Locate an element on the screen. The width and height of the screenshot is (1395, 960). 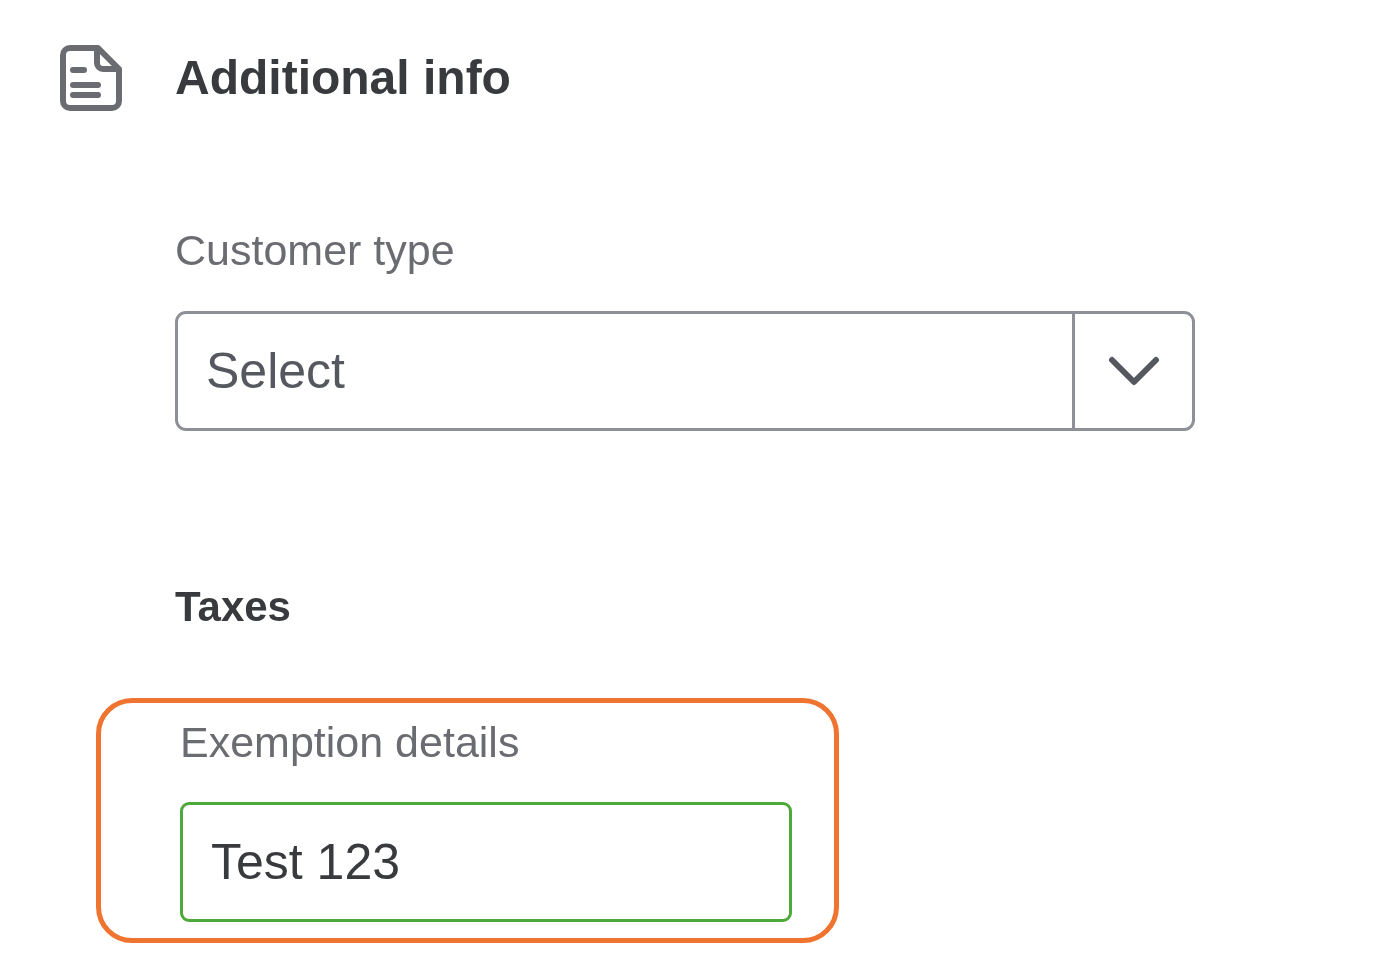
customer-type-dropdown: Select is located at coordinates (685, 370).